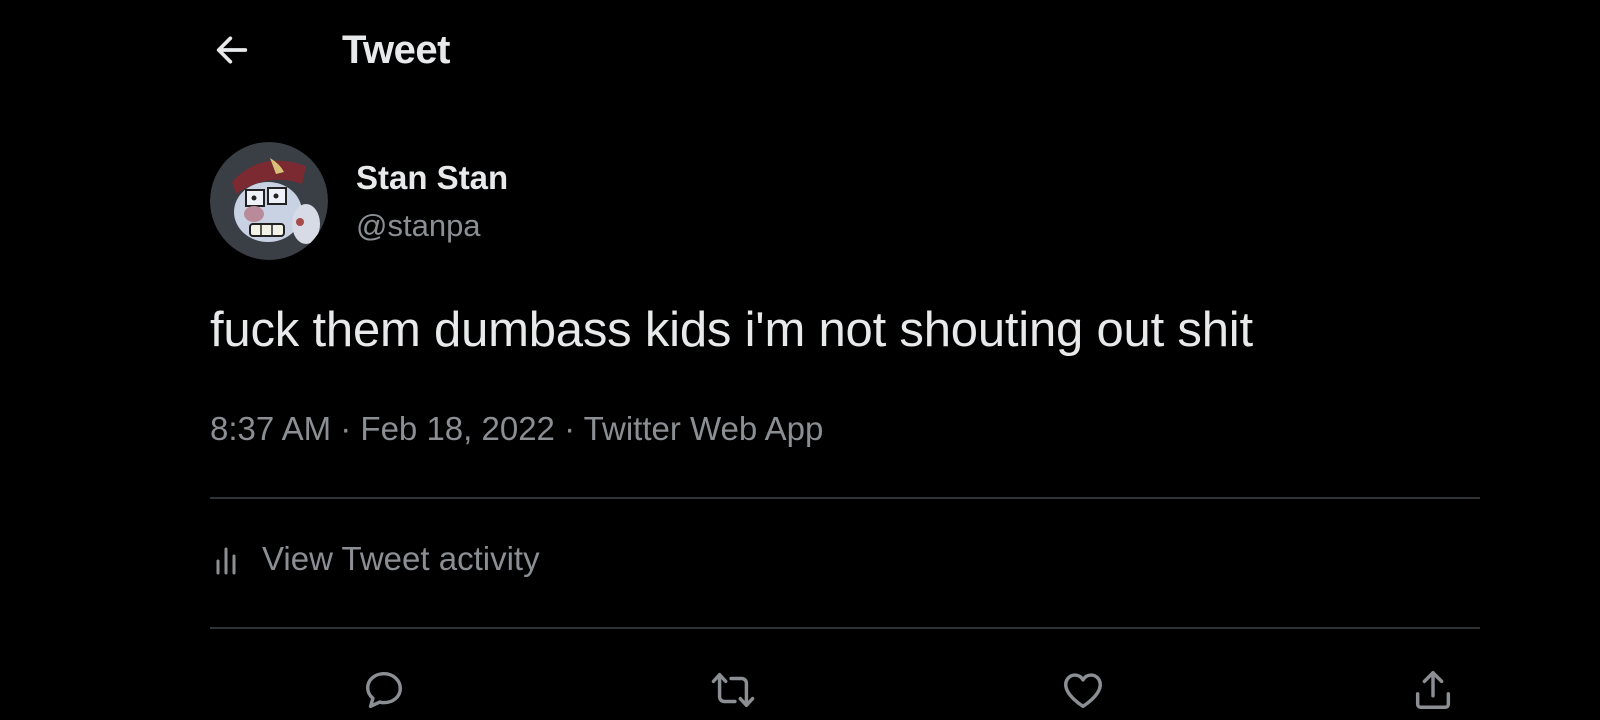 The width and height of the screenshot is (1600, 720). I want to click on back-button, so click(236, 50).